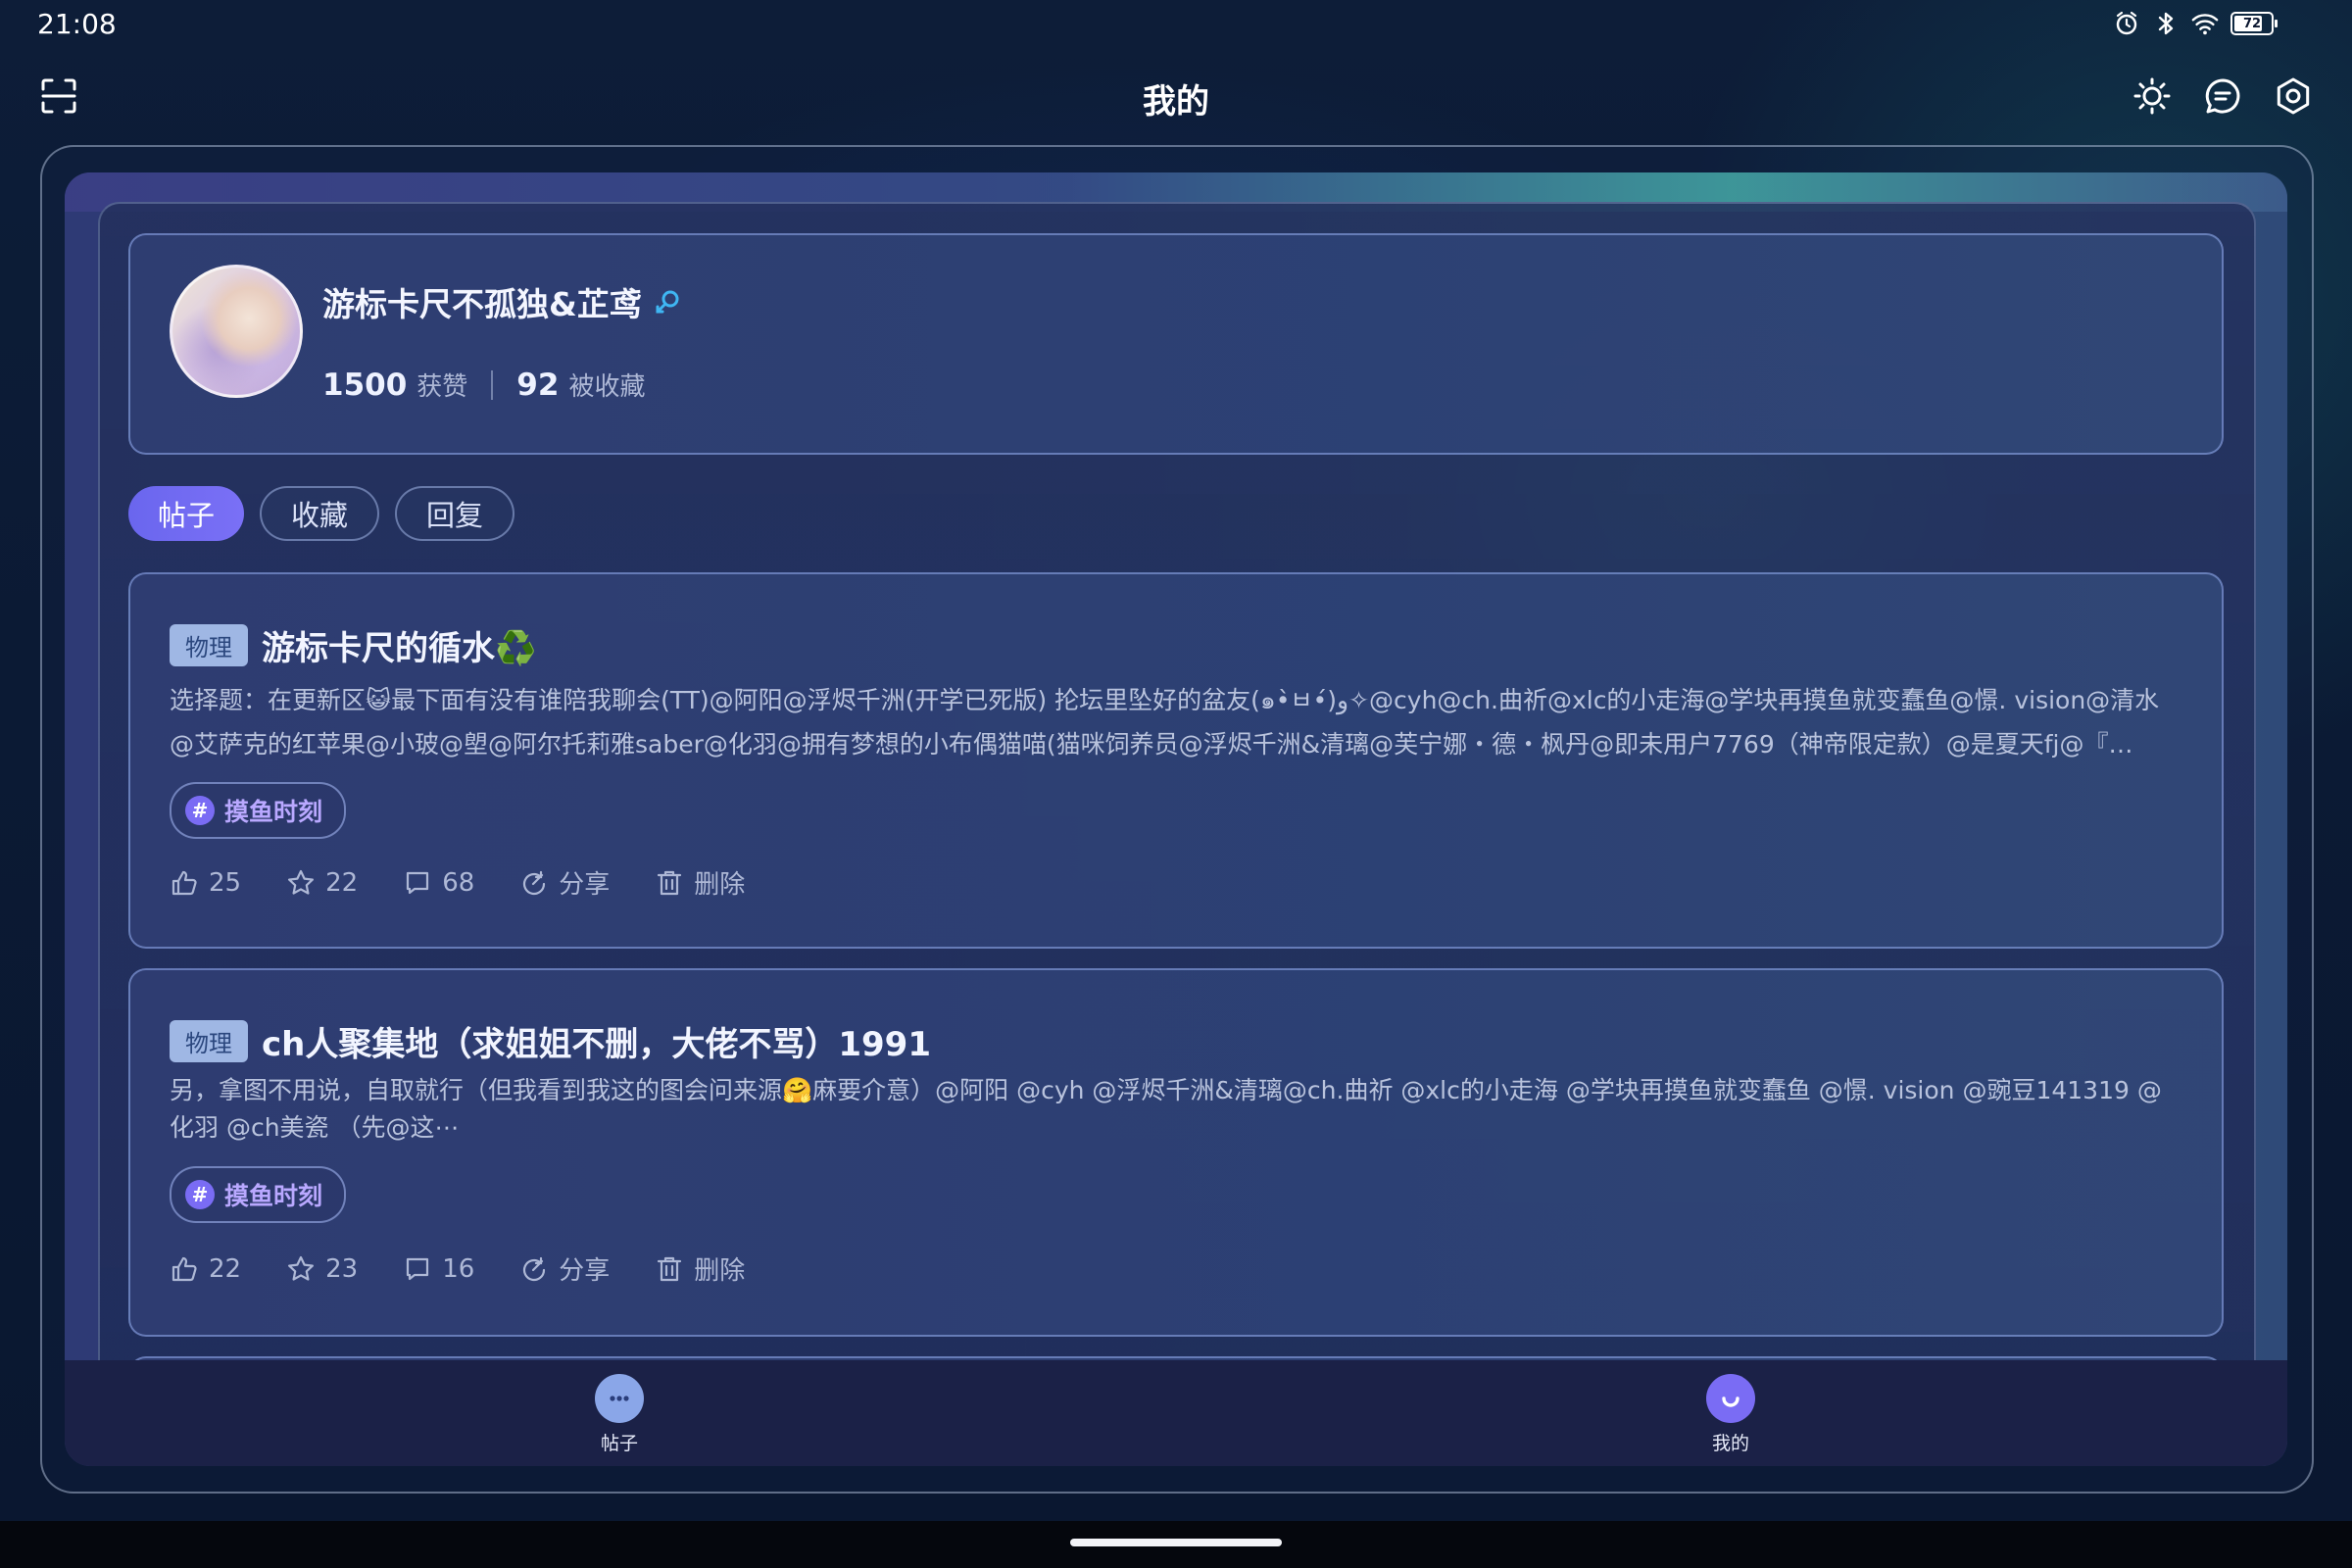 The width and height of the screenshot is (2352, 1568). Describe the element at coordinates (1730, 1443) in the screenshot. I see `nav-label: 我的` at that location.